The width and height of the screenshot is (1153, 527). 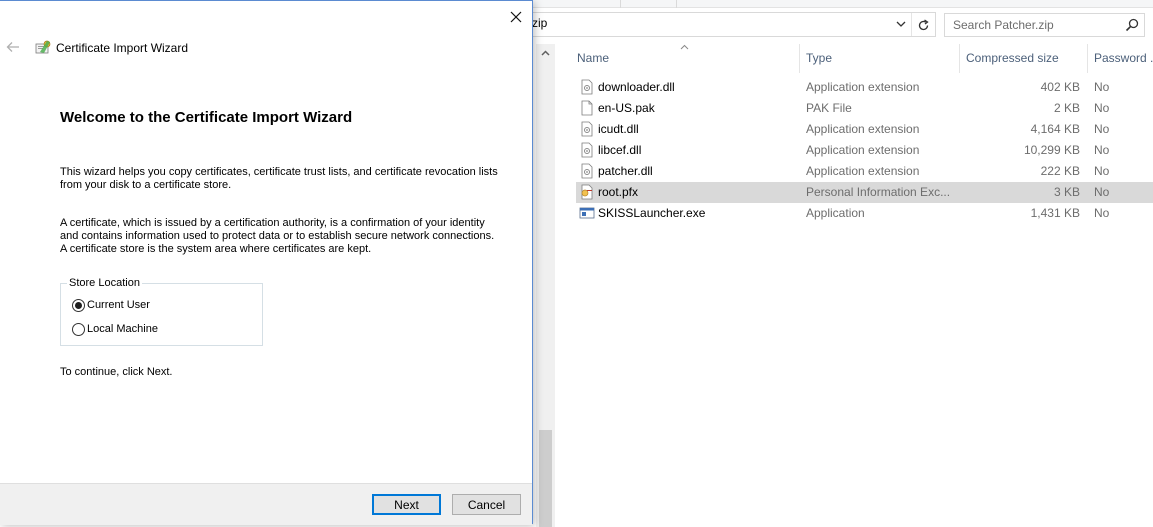 I want to click on file-compressed-size: 4,164 KB, so click(x=1055, y=129).